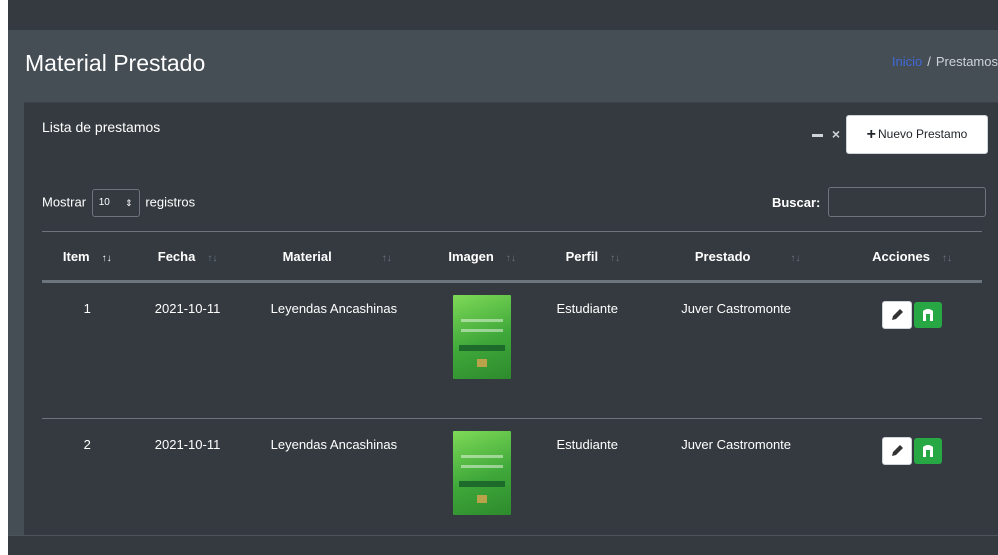 Image resolution: width=998 pixels, height=555 pixels. Describe the element at coordinates (64, 202) in the screenshot. I see `show-label: Mostrar` at that location.